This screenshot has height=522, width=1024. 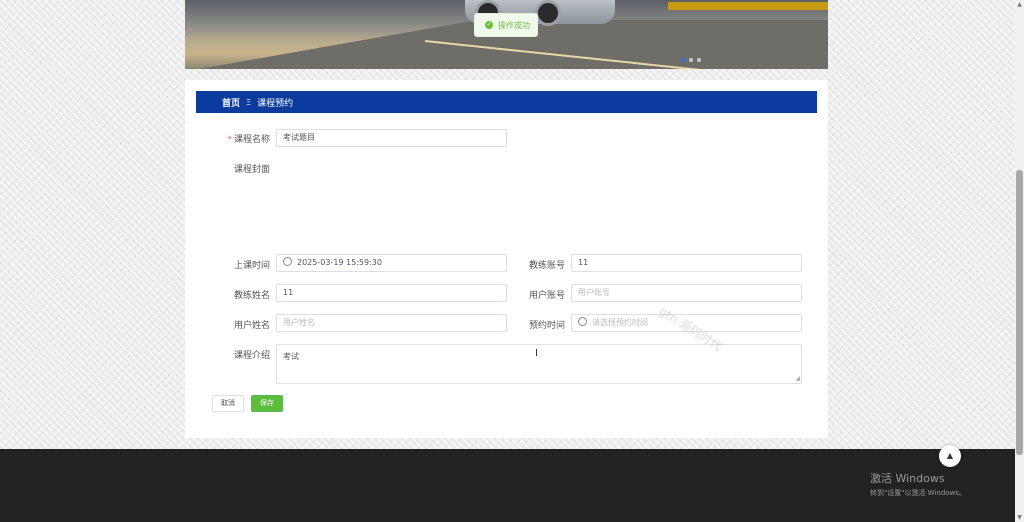 I want to click on page-scrollbar: ▲ ▼, so click(x=1019, y=261).